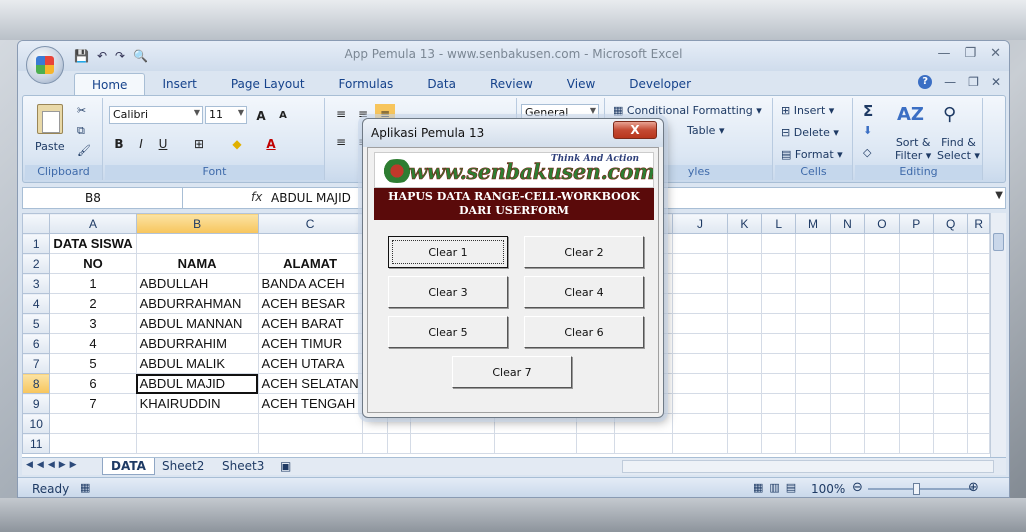 Image resolution: width=1026 pixels, height=532 pixels. Describe the element at coordinates (36, 223) in the screenshot. I see `select-all-corner` at that location.